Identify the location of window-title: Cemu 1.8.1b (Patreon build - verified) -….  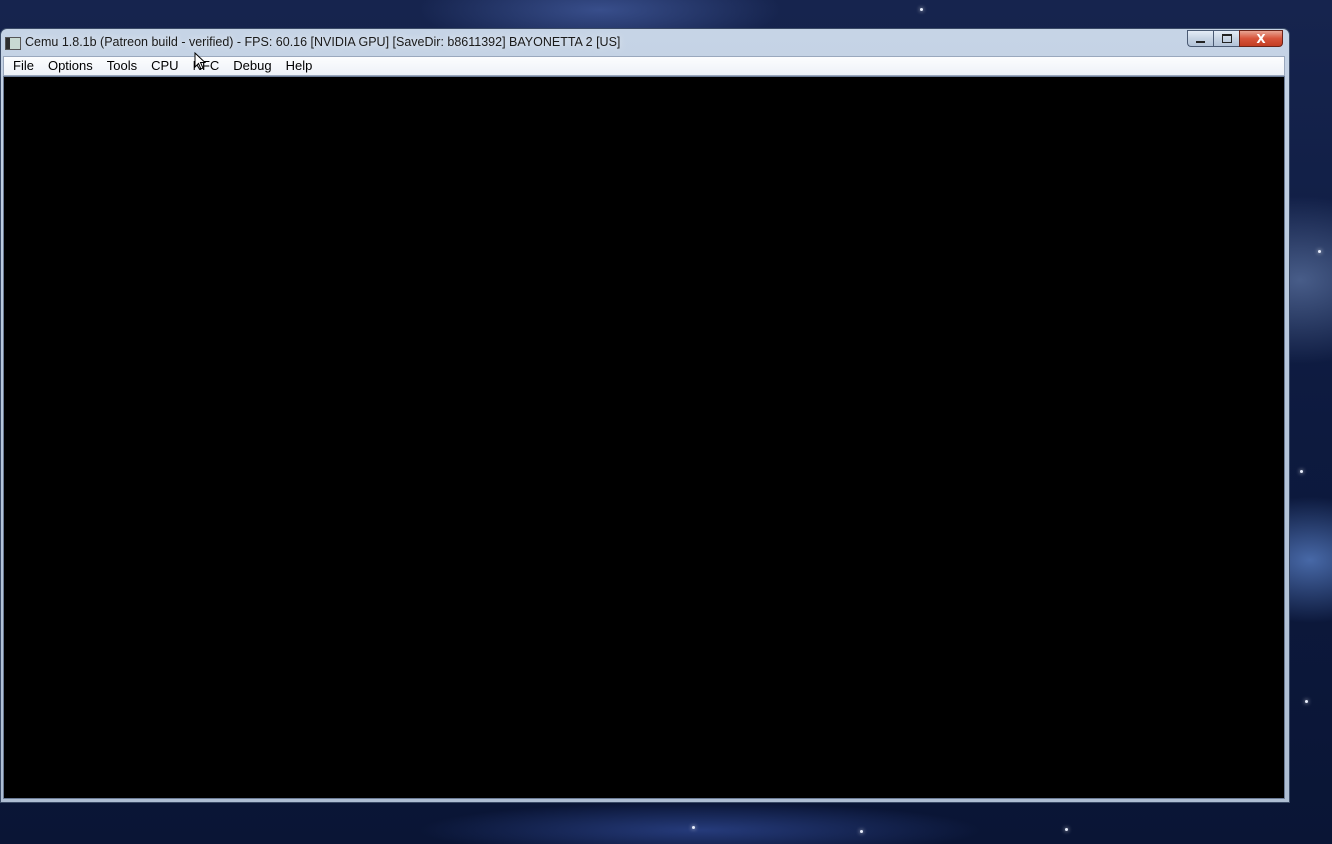
(323, 42).